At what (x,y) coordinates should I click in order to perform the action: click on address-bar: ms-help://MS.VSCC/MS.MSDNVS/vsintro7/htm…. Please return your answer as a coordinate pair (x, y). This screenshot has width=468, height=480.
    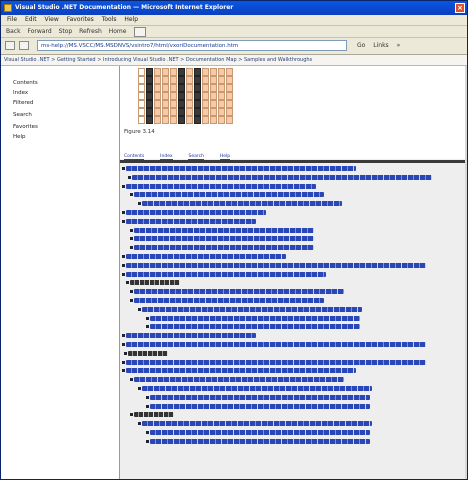
    Looking at the image, I should click on (234, 46).